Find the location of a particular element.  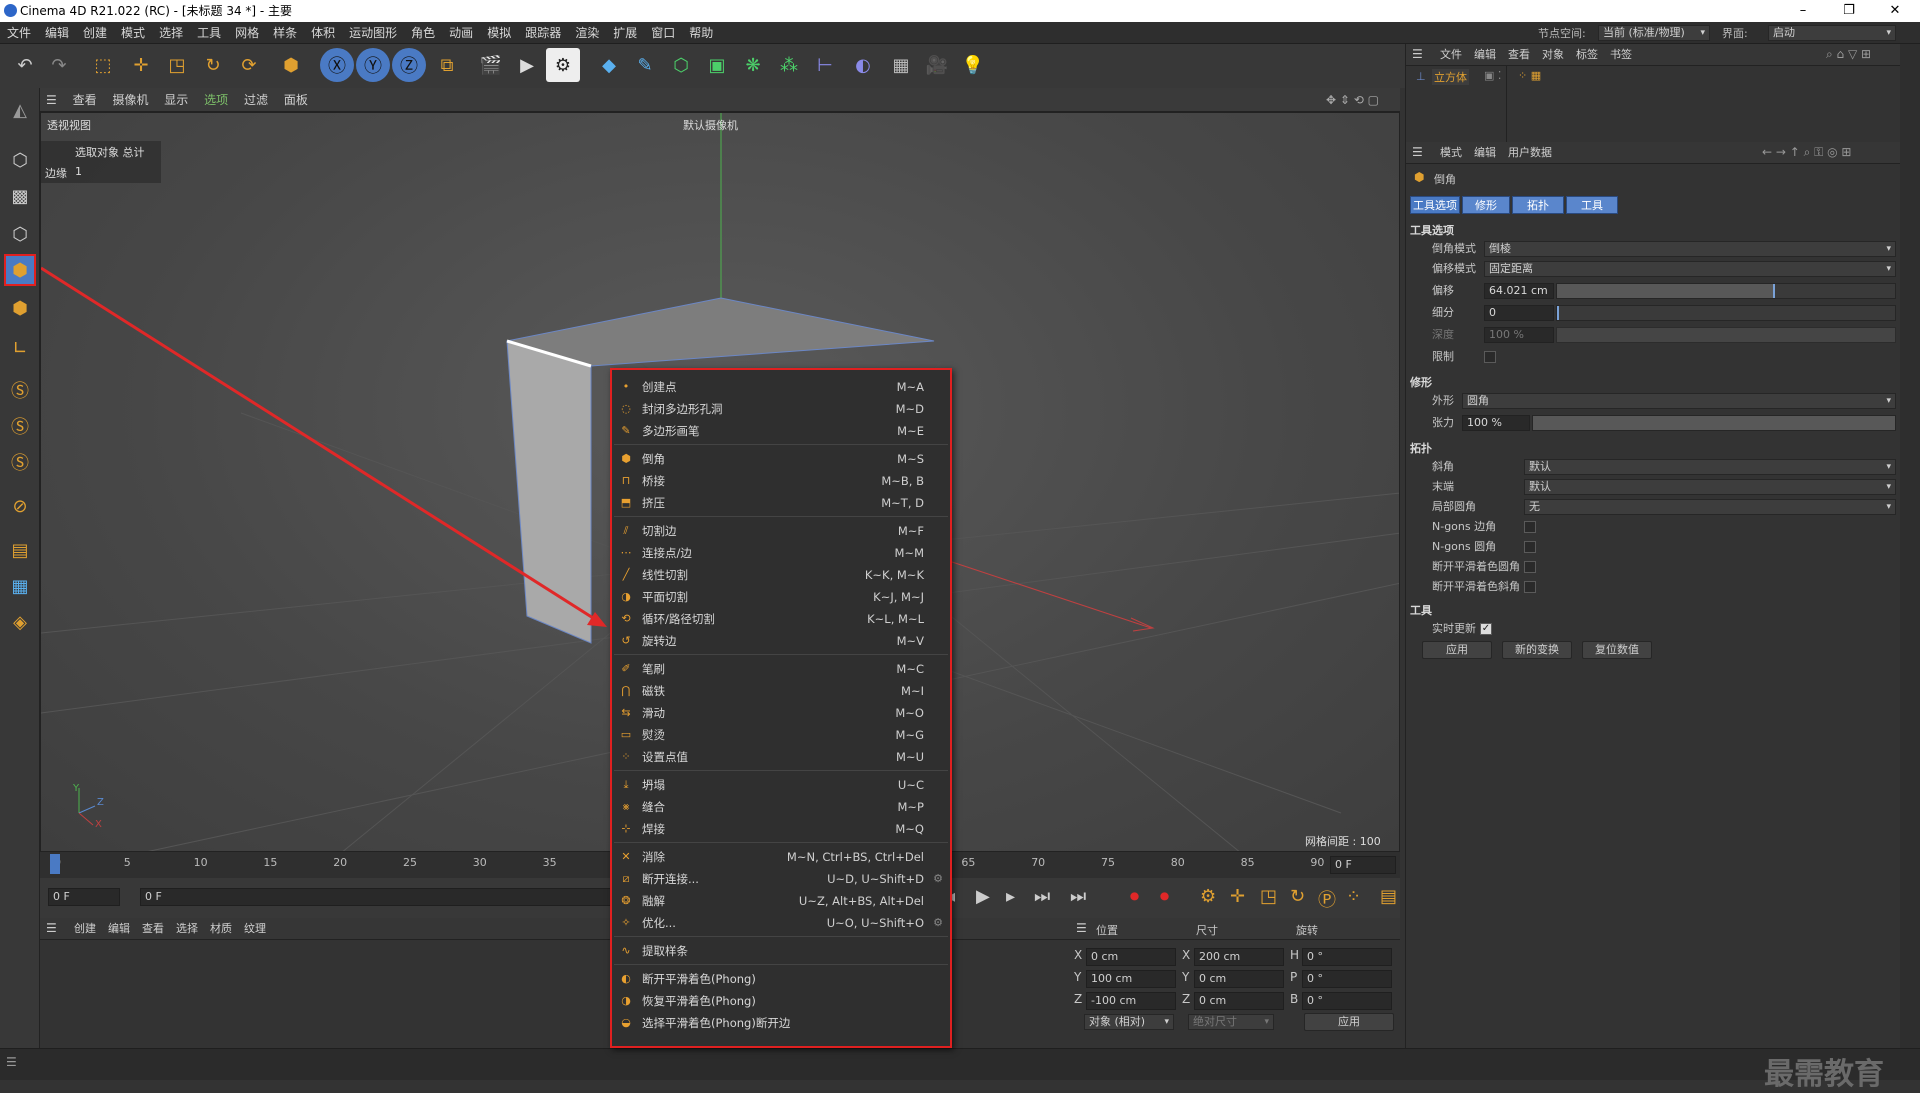

tension-slider is located at coordinates (1714, 423).